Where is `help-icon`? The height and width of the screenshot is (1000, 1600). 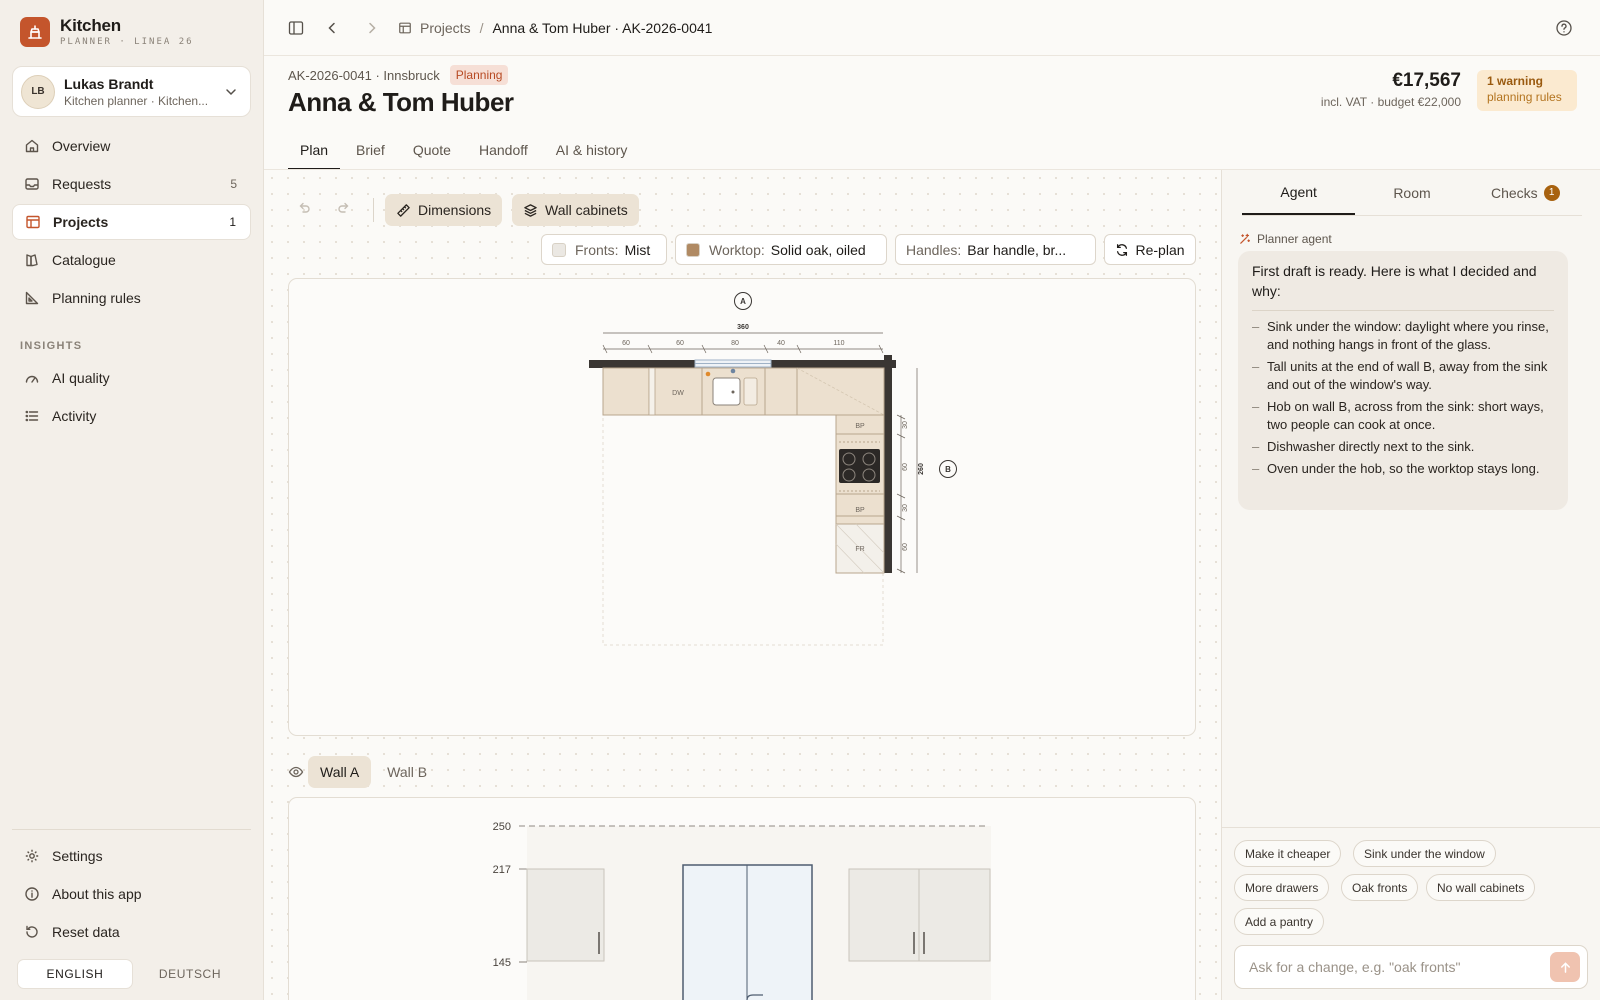 help-icon is located at coordinates (1564, 28).